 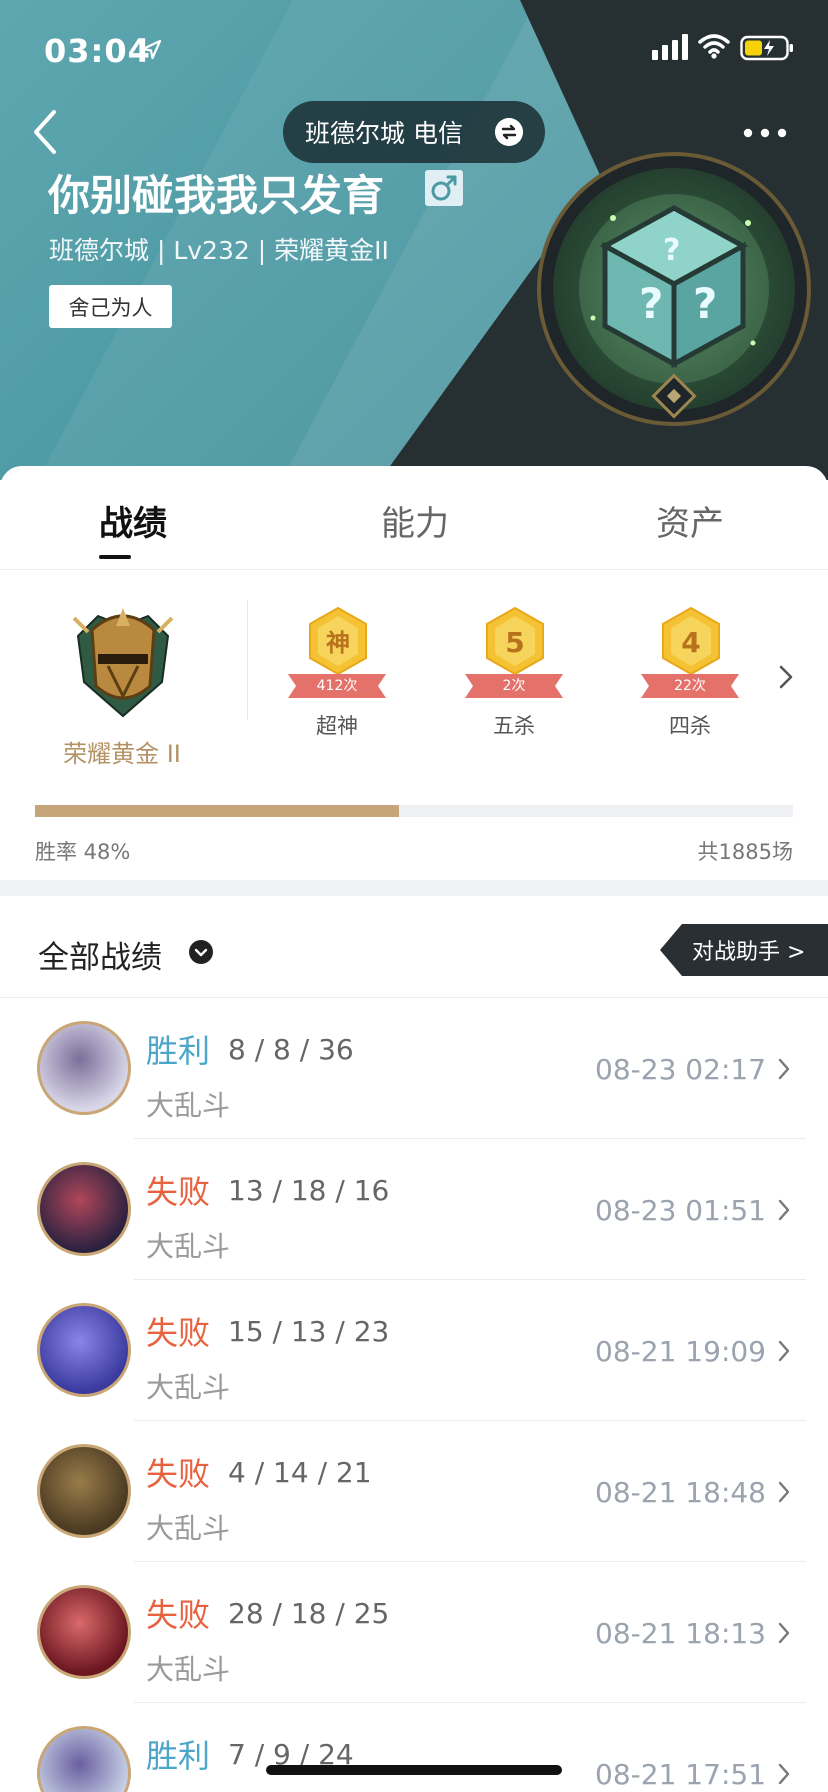 I want to click on server-label: 班德尔城 电信, so click(x=384, y=133).